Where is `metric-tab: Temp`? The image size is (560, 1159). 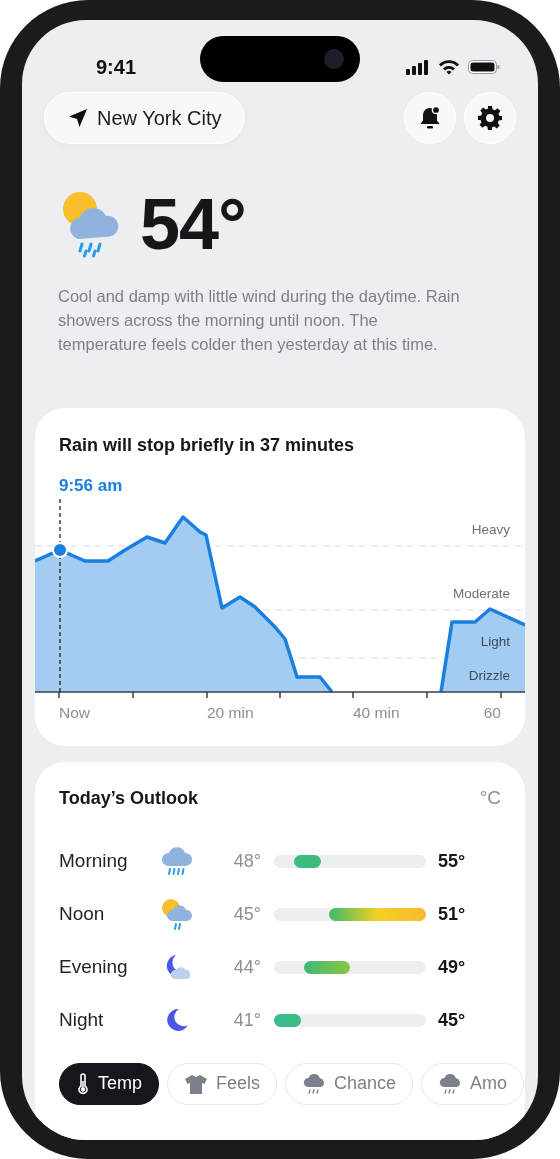
metric-tab: Temp is located at coordinates (109, 1083).